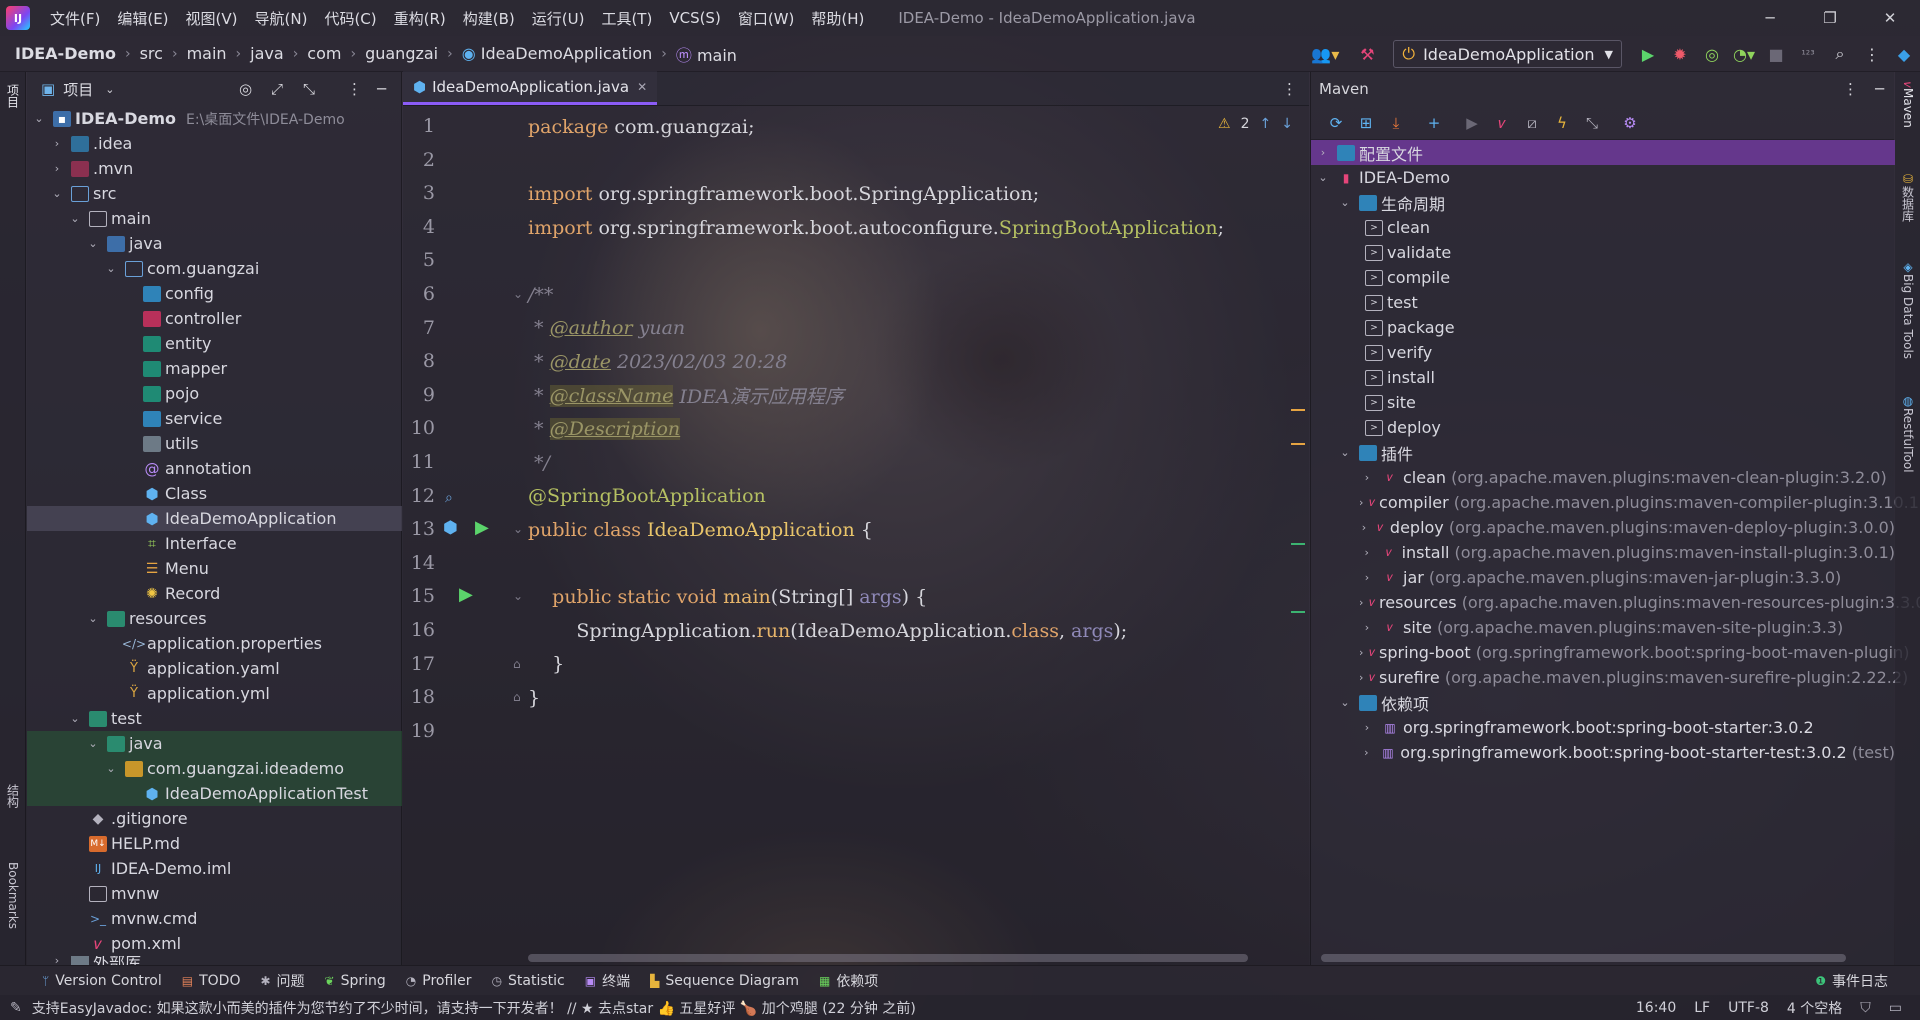  I want to click on add-icon: +, so click(1434, 123).